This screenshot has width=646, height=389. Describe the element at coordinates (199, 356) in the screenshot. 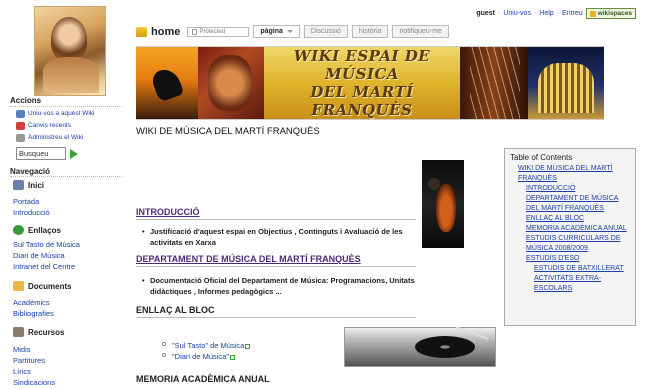

I see `blog-link-diari: "Diari de Música"` at that location.